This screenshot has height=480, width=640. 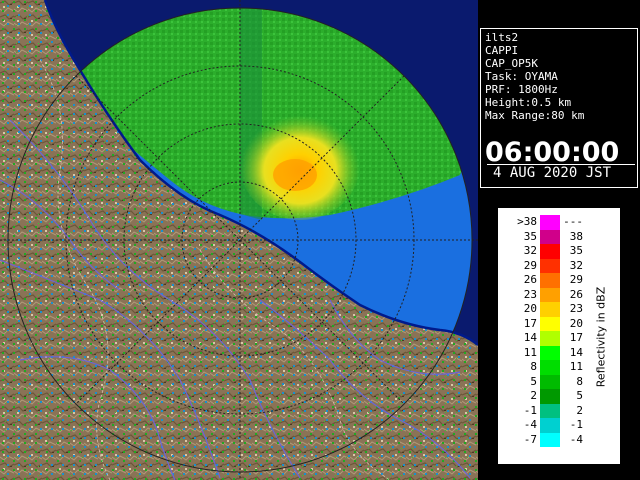 I want to click on site-name: ilts2, so click(x=502, y=37).